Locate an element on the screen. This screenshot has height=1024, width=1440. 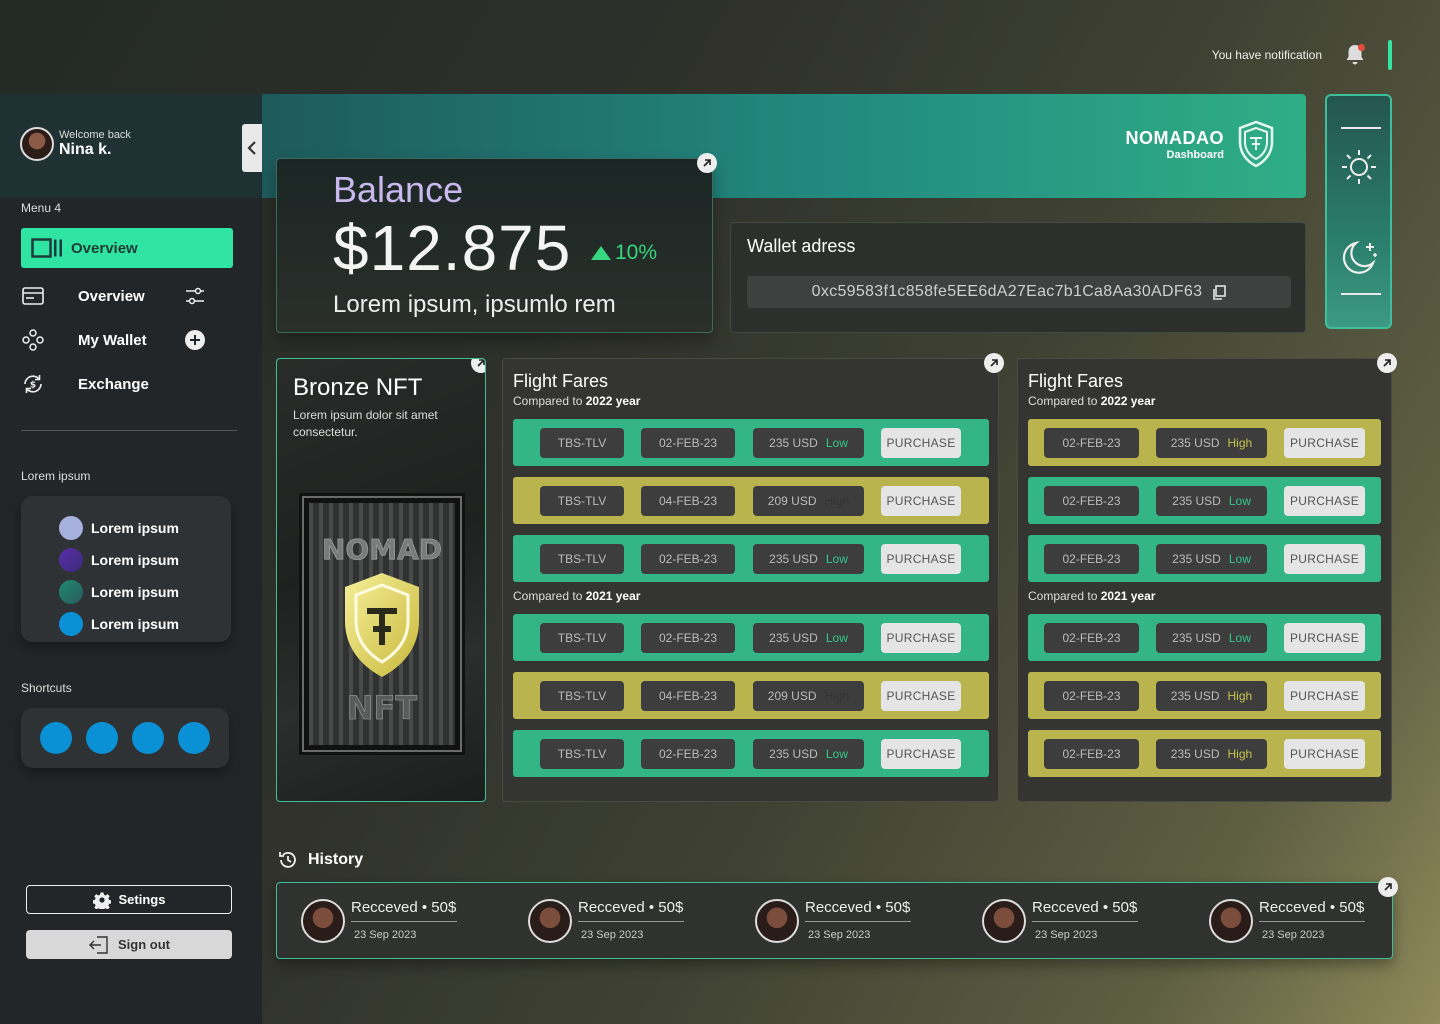
fare-price: 235 USD High is located at coordinates (1211, 754).